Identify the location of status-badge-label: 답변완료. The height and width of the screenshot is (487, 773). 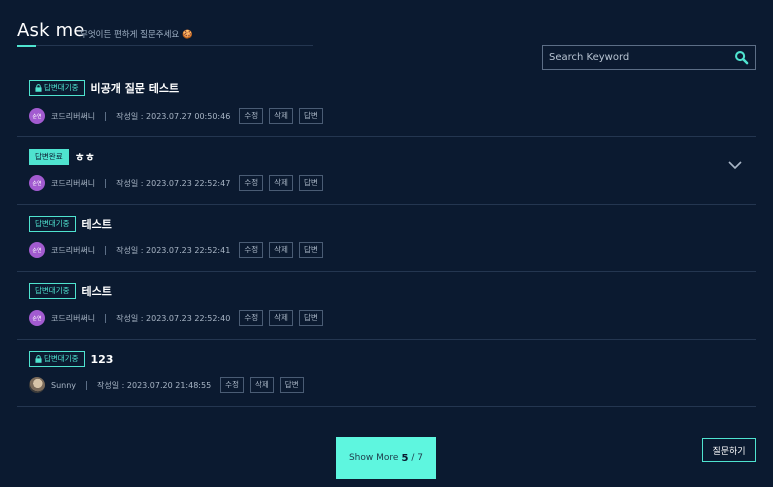
(49, 156).